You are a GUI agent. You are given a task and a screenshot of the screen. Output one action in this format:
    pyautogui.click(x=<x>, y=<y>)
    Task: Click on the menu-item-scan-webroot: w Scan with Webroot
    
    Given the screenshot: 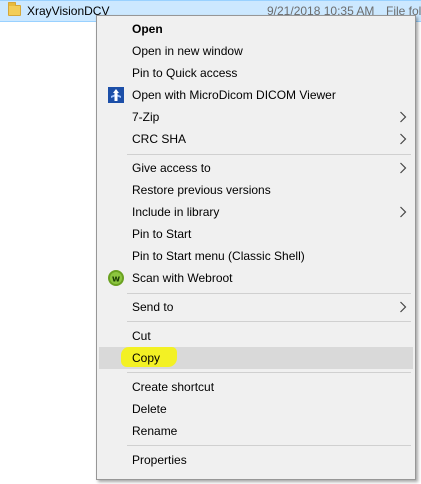 What is the action you would take?
    pyautogui.click(x=256, y=278)
    